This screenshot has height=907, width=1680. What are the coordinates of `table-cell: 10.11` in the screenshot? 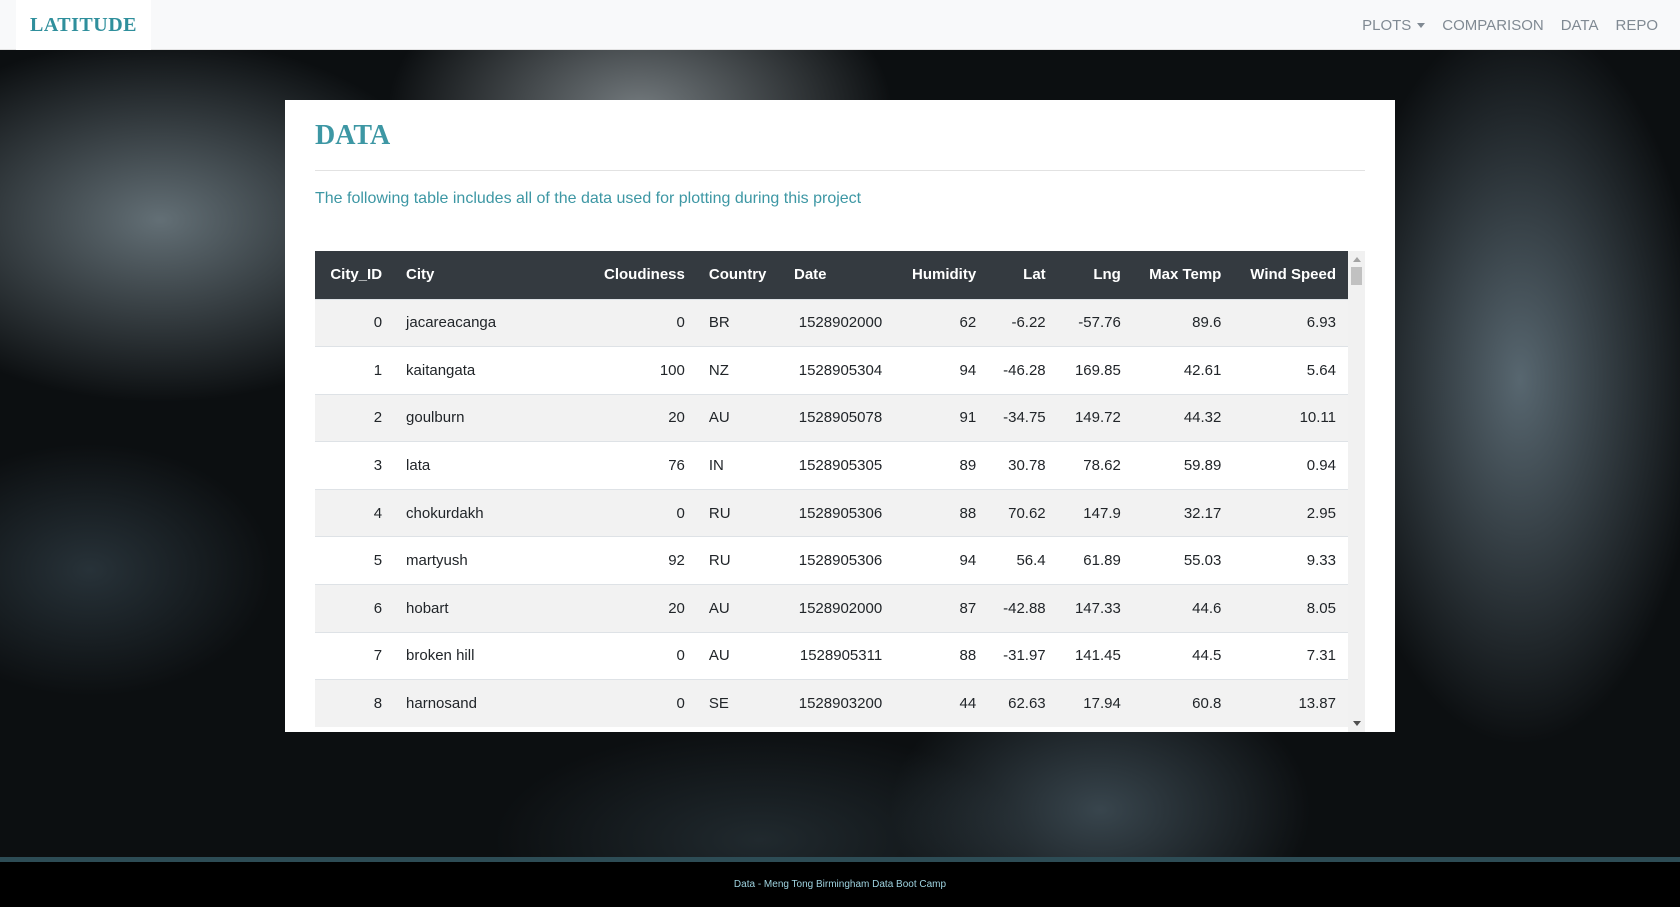 It's located at (1290, 417).